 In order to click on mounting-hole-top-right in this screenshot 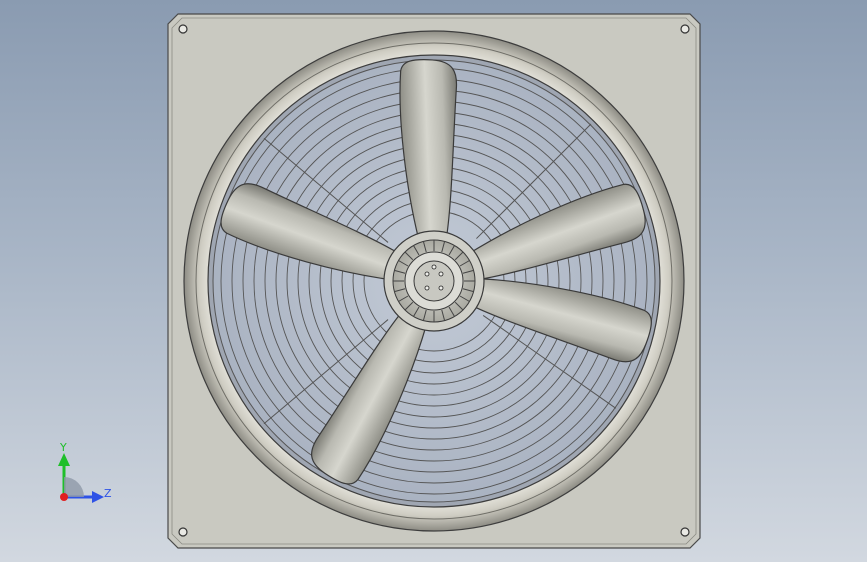, I will do `click(685, 29)`.